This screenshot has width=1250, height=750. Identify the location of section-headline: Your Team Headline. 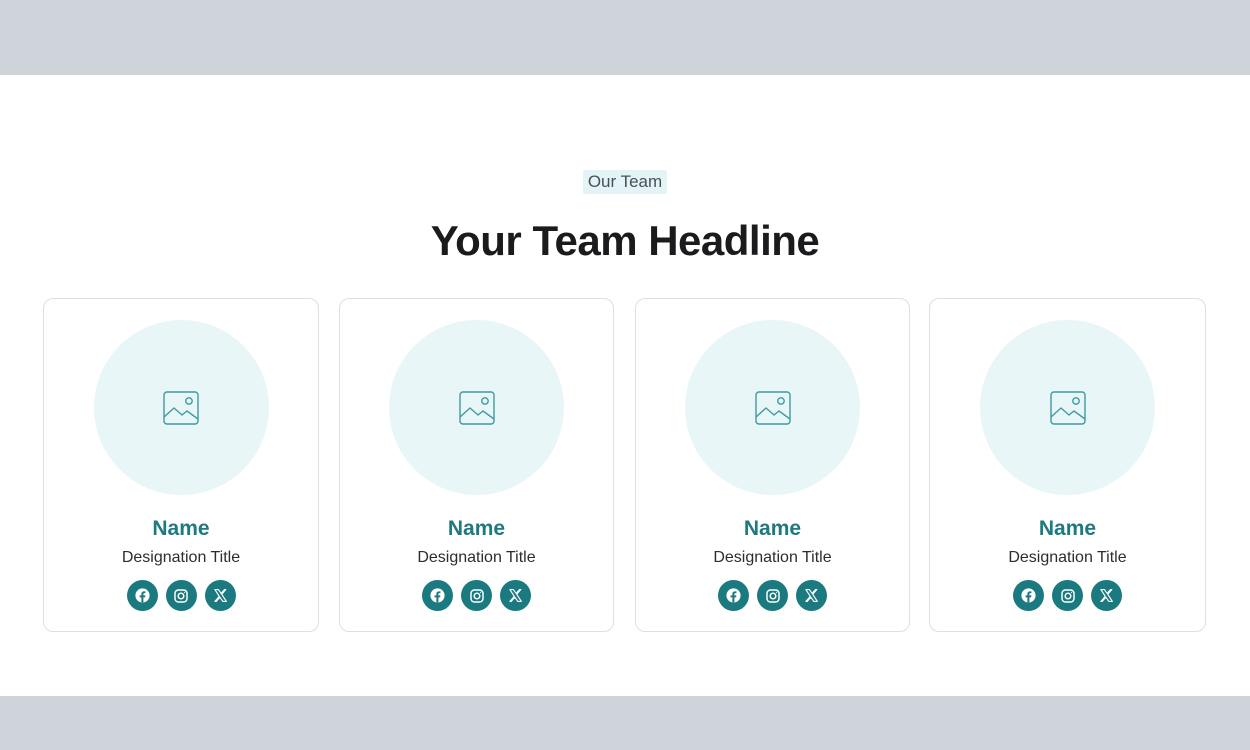
(625, 240).